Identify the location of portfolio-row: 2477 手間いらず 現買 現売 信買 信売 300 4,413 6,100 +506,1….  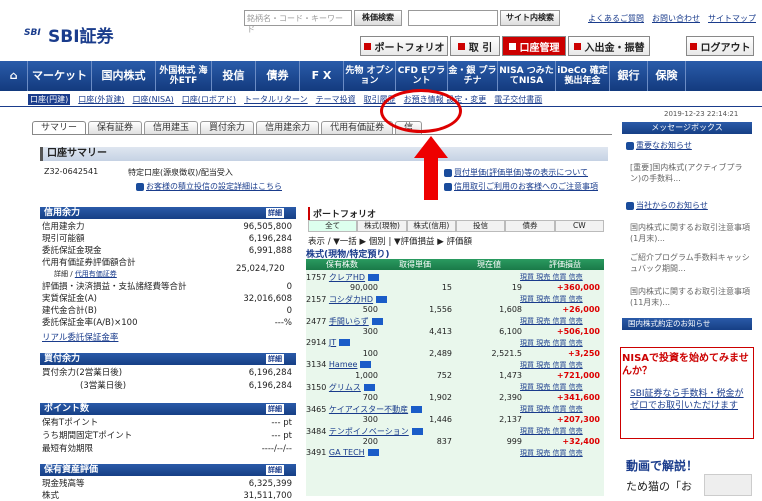
(455, 327).